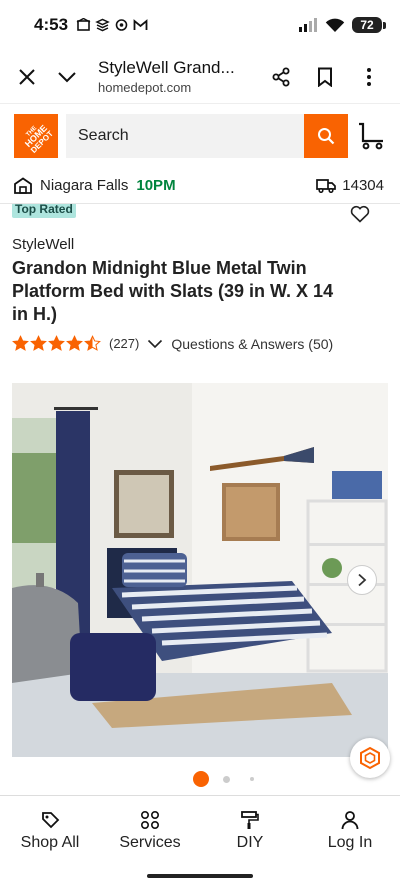  I want to click on wifi-icon, so click(335, 25).